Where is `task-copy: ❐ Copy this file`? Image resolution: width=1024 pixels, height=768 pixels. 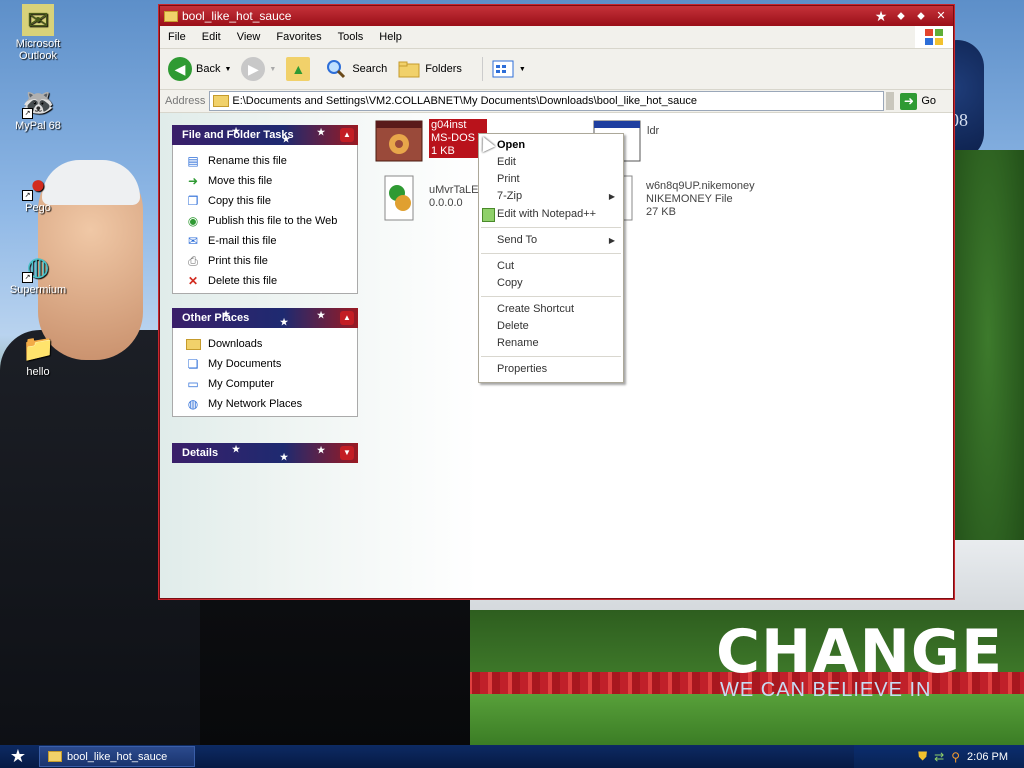
task-copy: ❐ Copy this file is located at coordinates (265, 201).